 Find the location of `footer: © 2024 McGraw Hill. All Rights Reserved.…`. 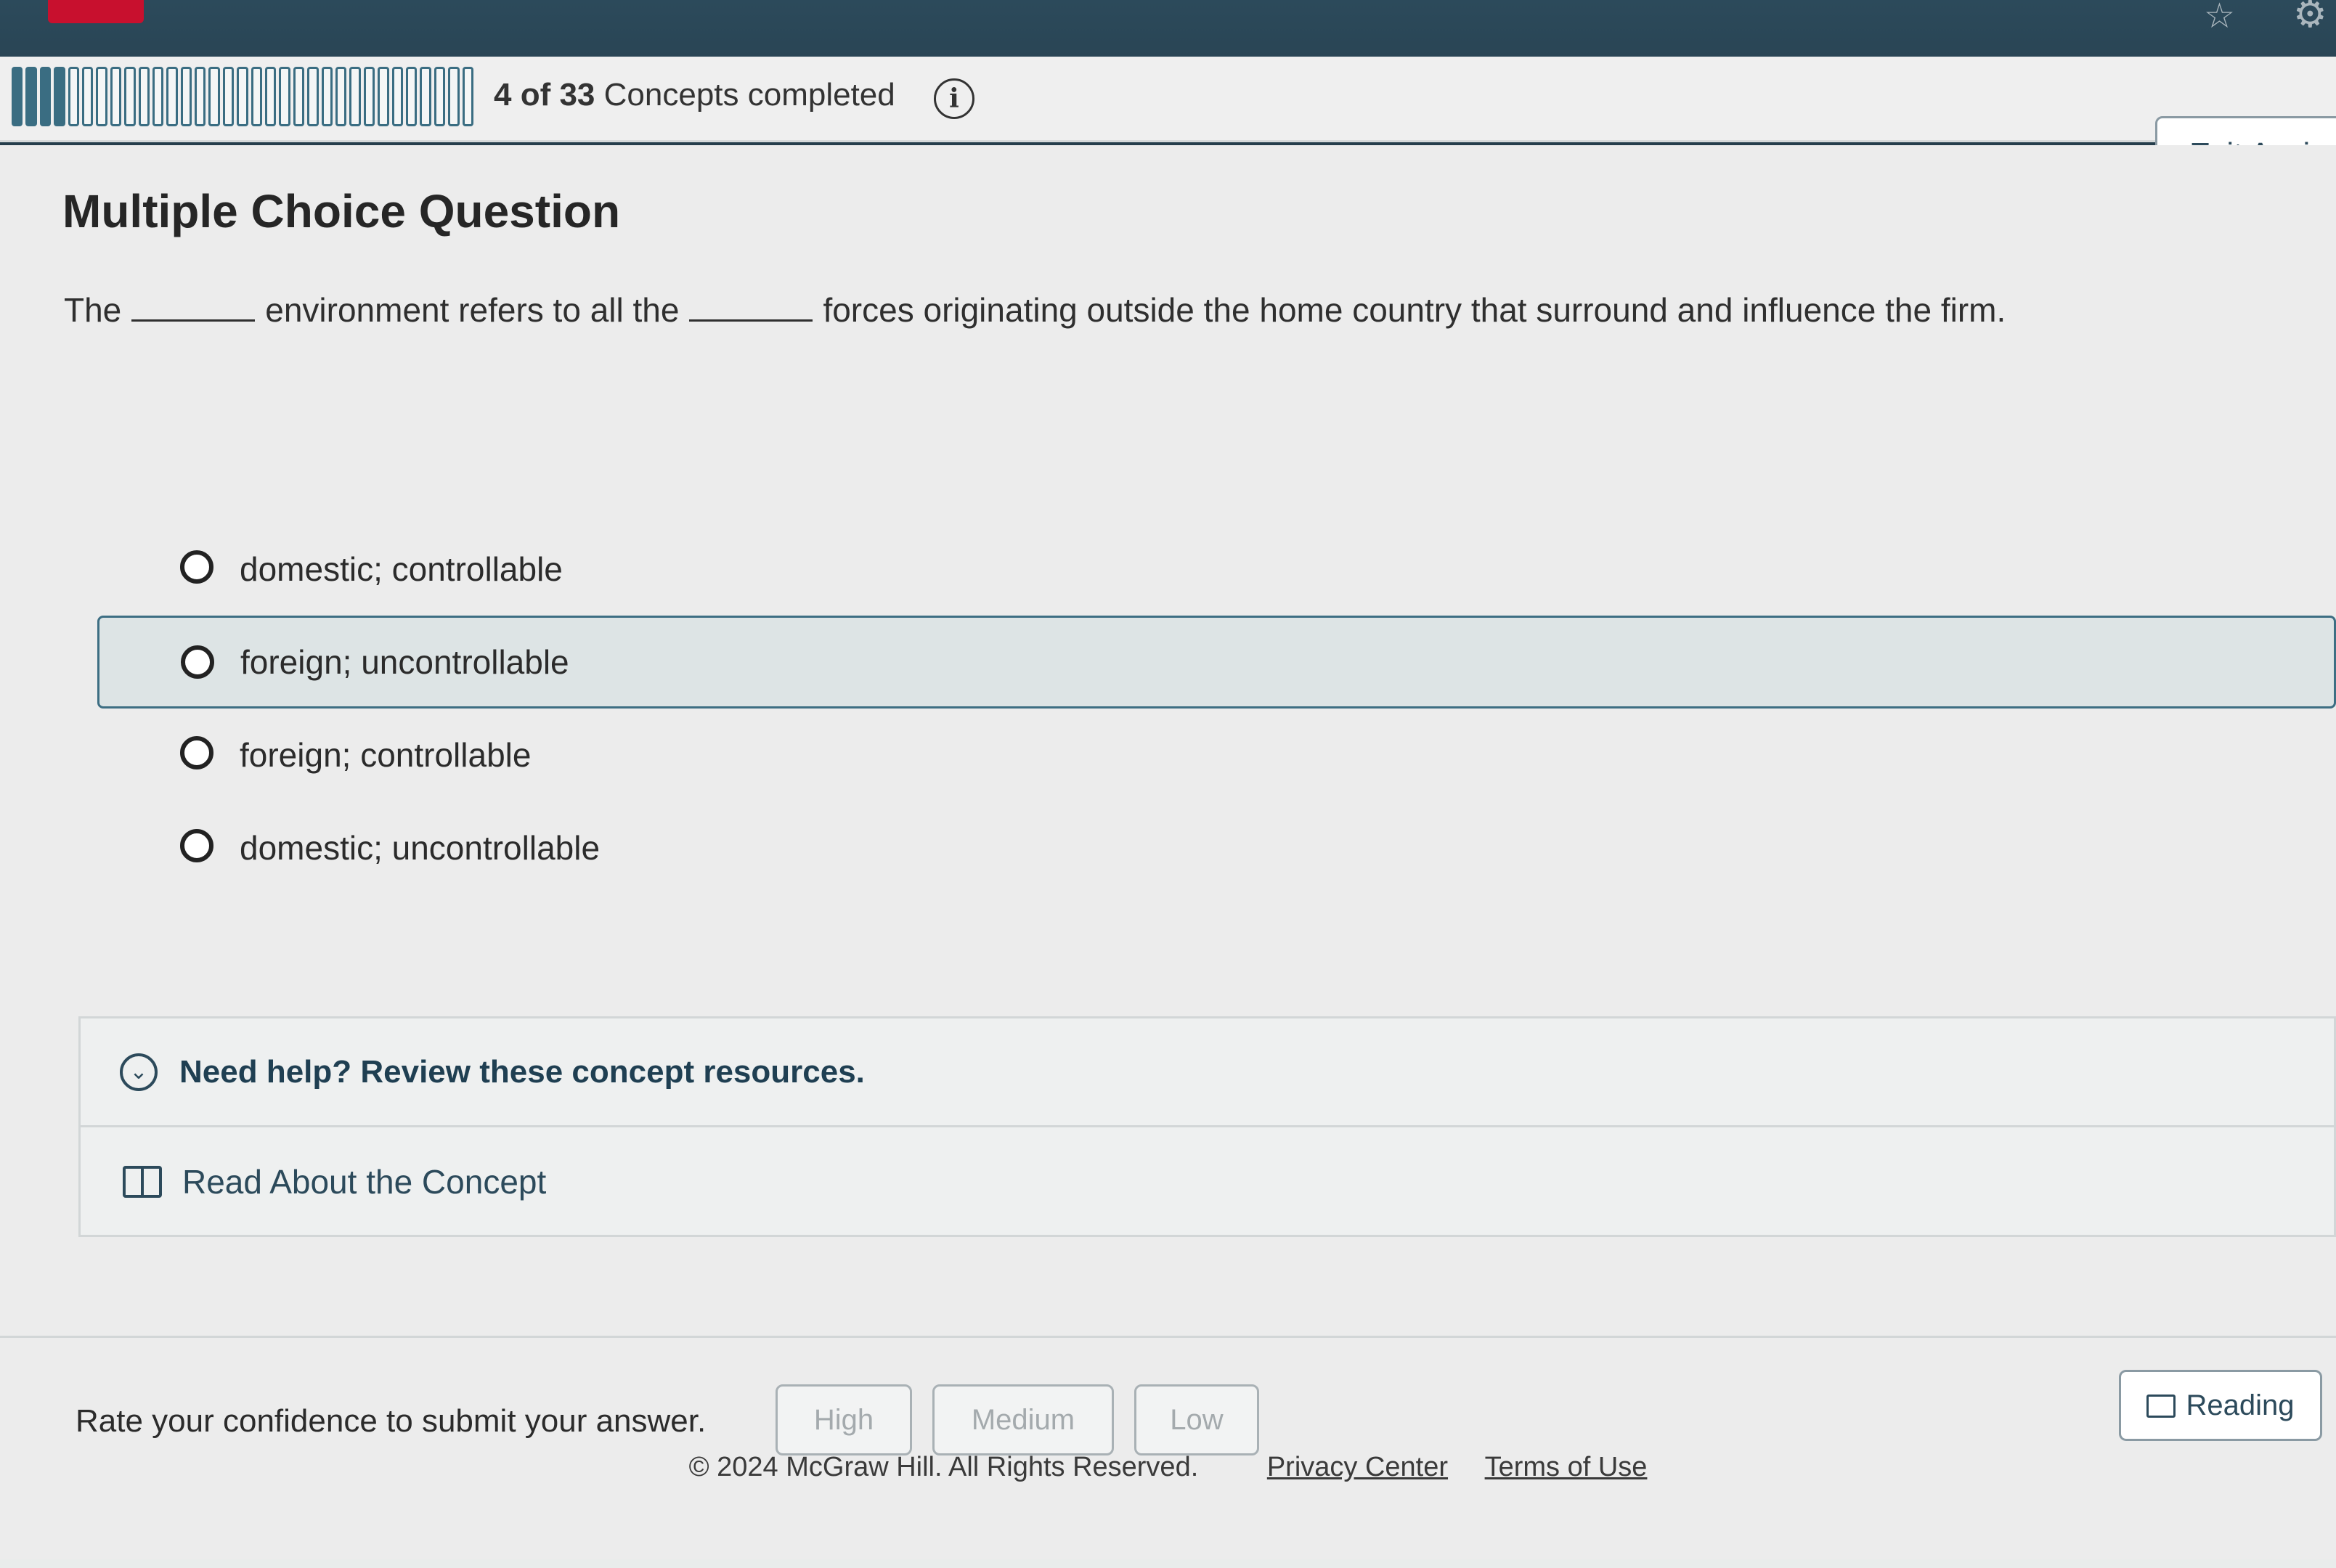

footer: © 2024 McGraw Hill. All Rights Reserved.… is located at coordinates (1168, 1468).